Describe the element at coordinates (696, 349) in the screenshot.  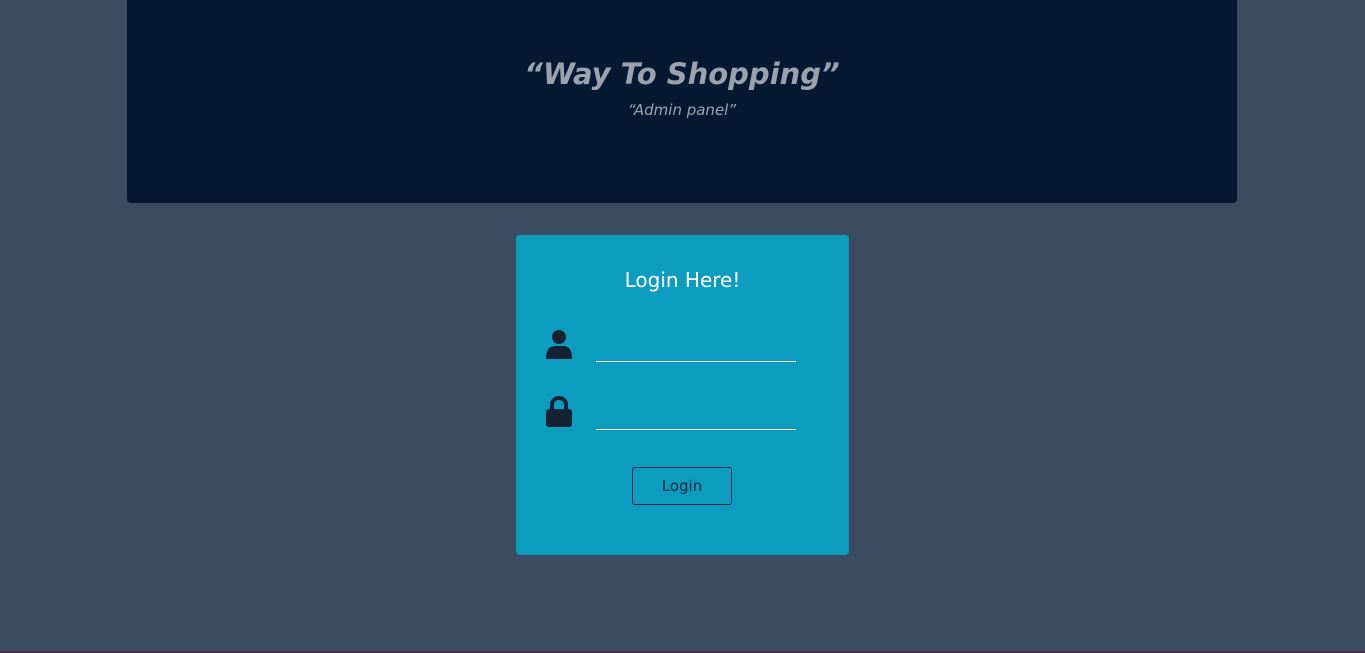
I see `username-input` at that location.